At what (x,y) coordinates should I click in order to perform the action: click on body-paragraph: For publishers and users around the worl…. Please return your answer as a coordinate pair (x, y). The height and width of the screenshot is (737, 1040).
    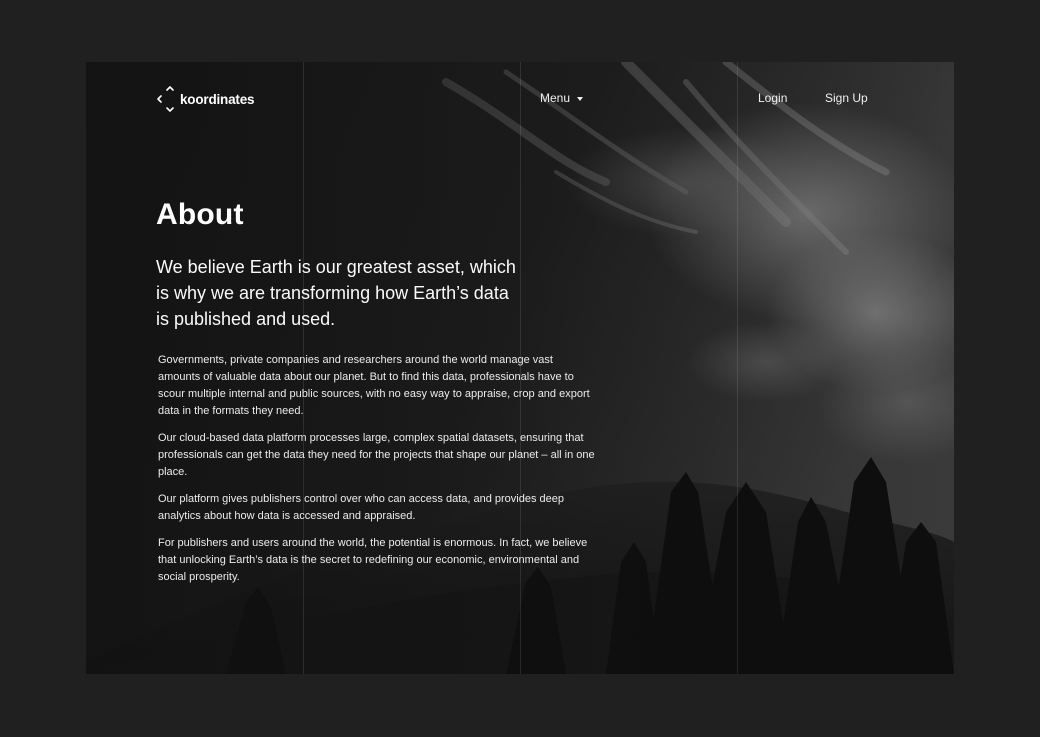
    Looking at the image, I should click on (373, 560).